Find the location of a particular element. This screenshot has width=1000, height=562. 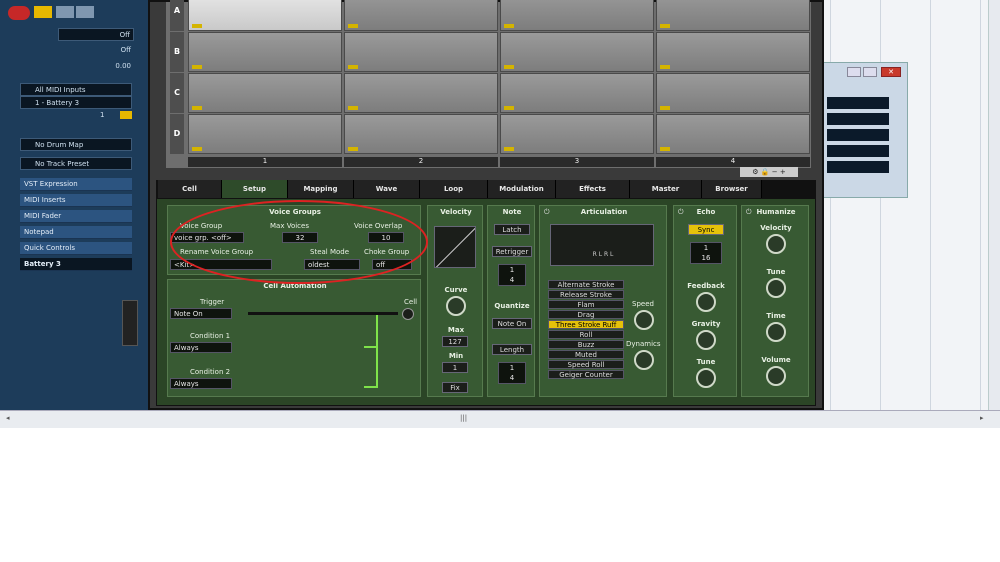

curve-knob is located at coordinates (456, 306).